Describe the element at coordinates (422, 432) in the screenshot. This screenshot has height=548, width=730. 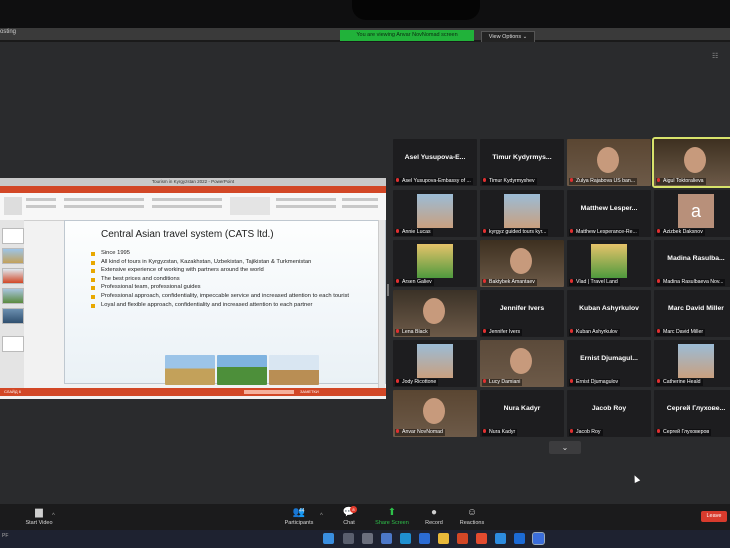
I see `participant-name: Anvar NovNomad` at that location.